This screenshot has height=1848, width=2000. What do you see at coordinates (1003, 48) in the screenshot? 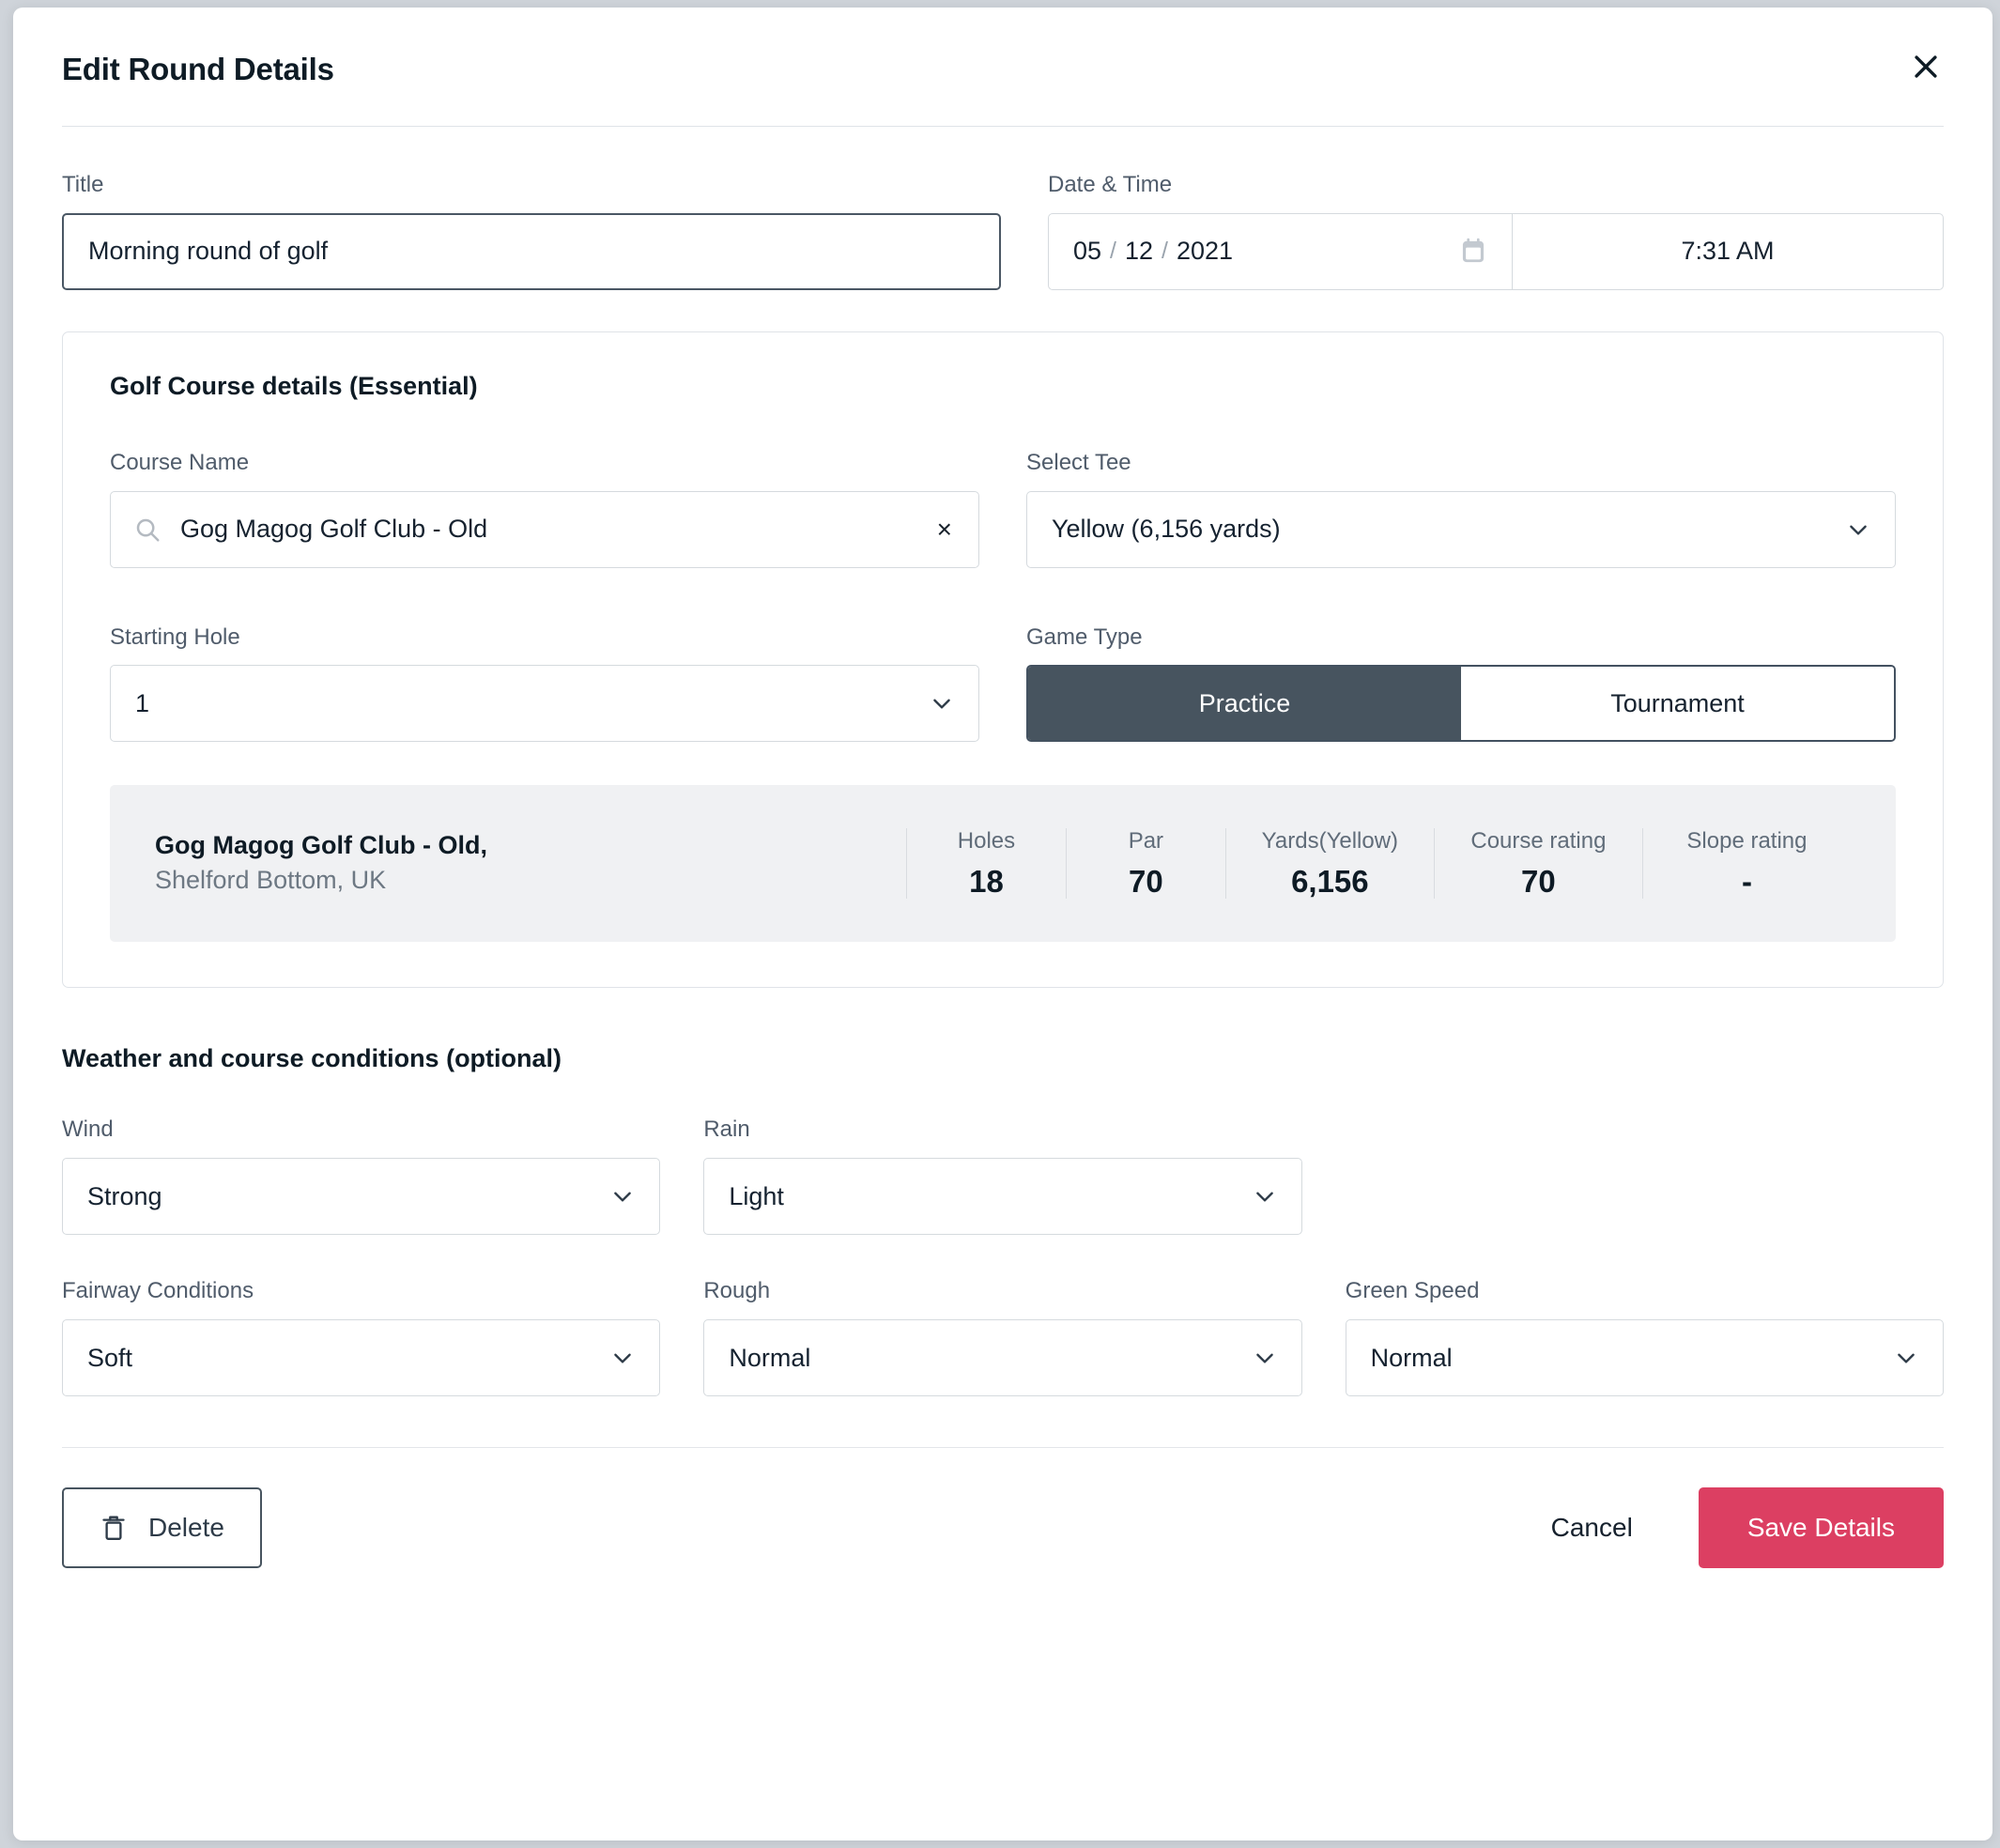
I see `dialog-header: Edit Round Details` at bounding box center [1003, 48].